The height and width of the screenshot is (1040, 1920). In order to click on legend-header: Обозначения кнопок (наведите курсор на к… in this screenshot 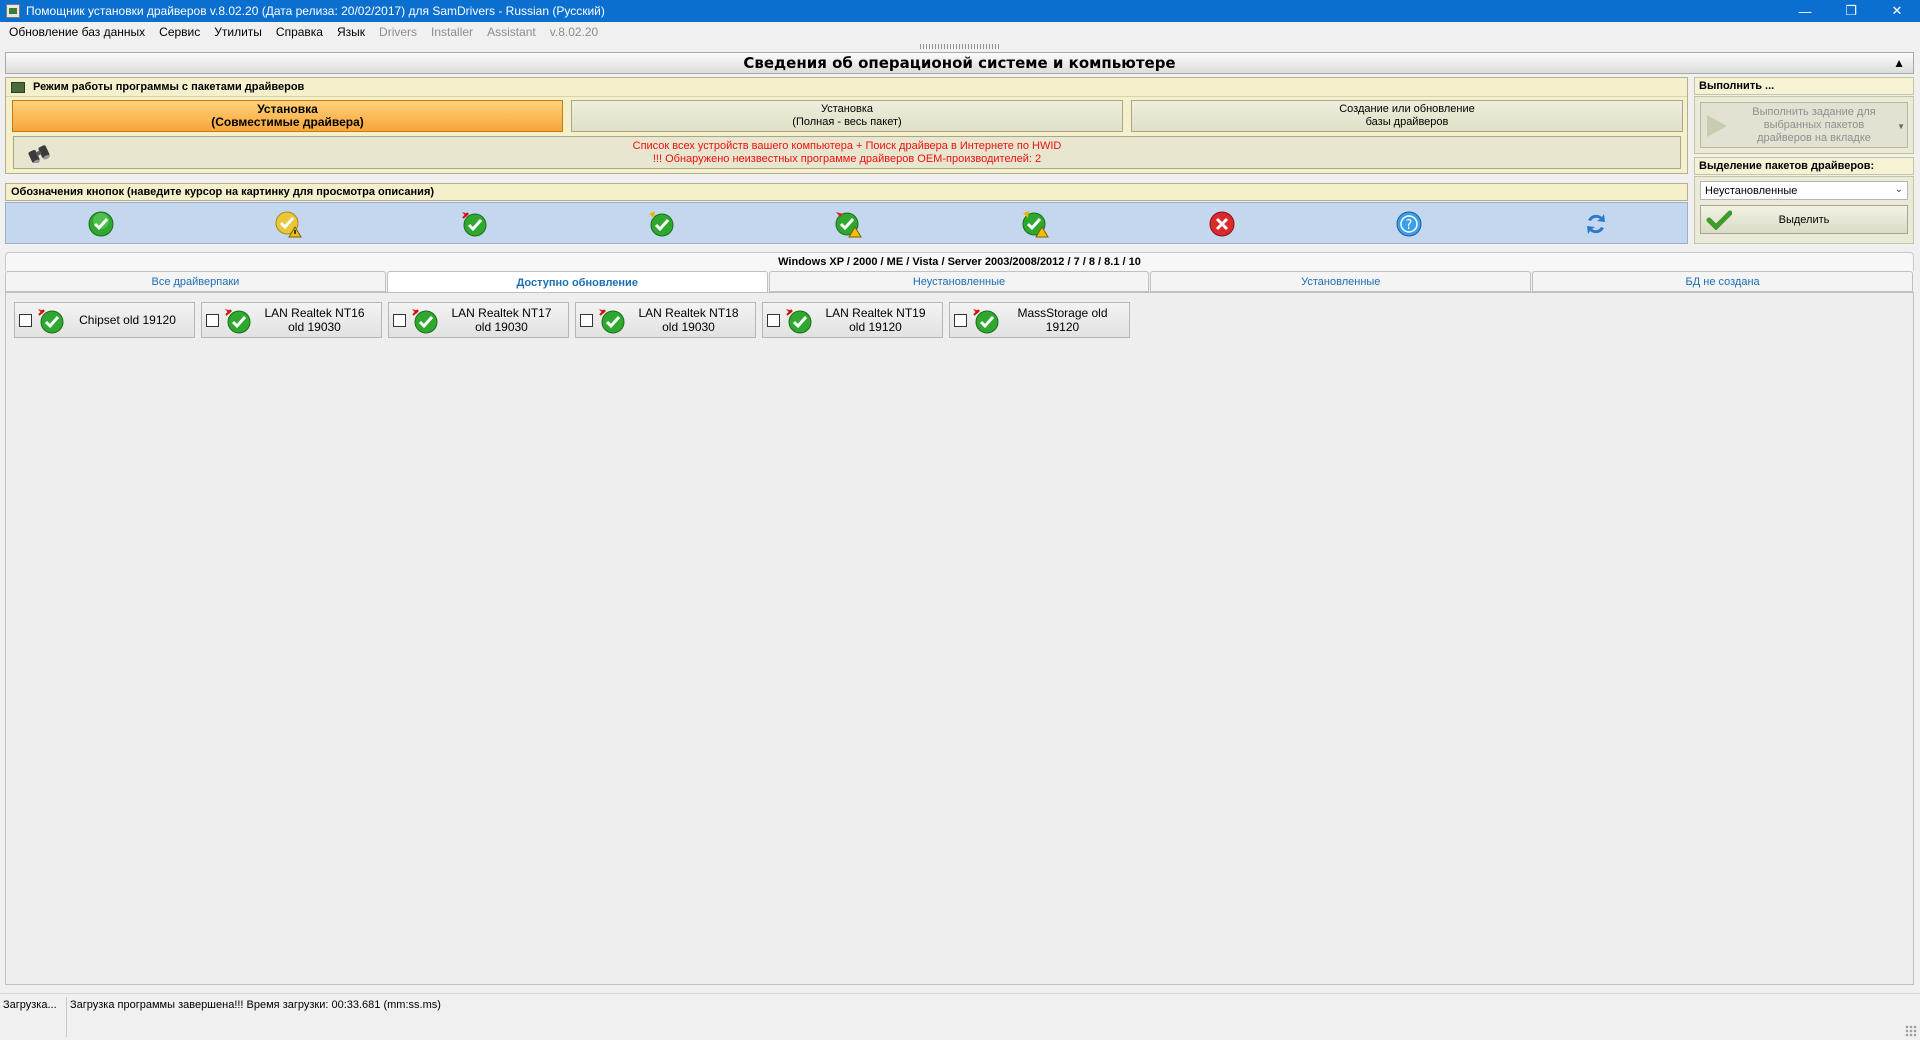, I will do `click(846, 192)`.